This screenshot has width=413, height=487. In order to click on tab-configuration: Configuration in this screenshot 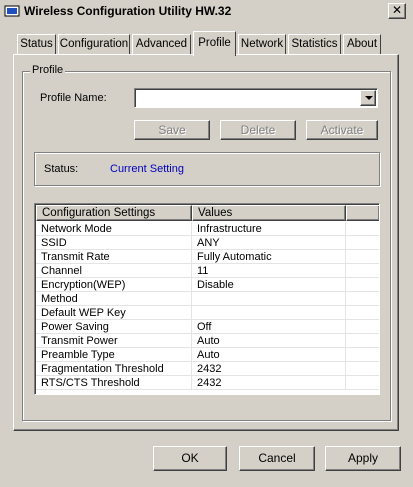, I will do `click(94, 44)`.